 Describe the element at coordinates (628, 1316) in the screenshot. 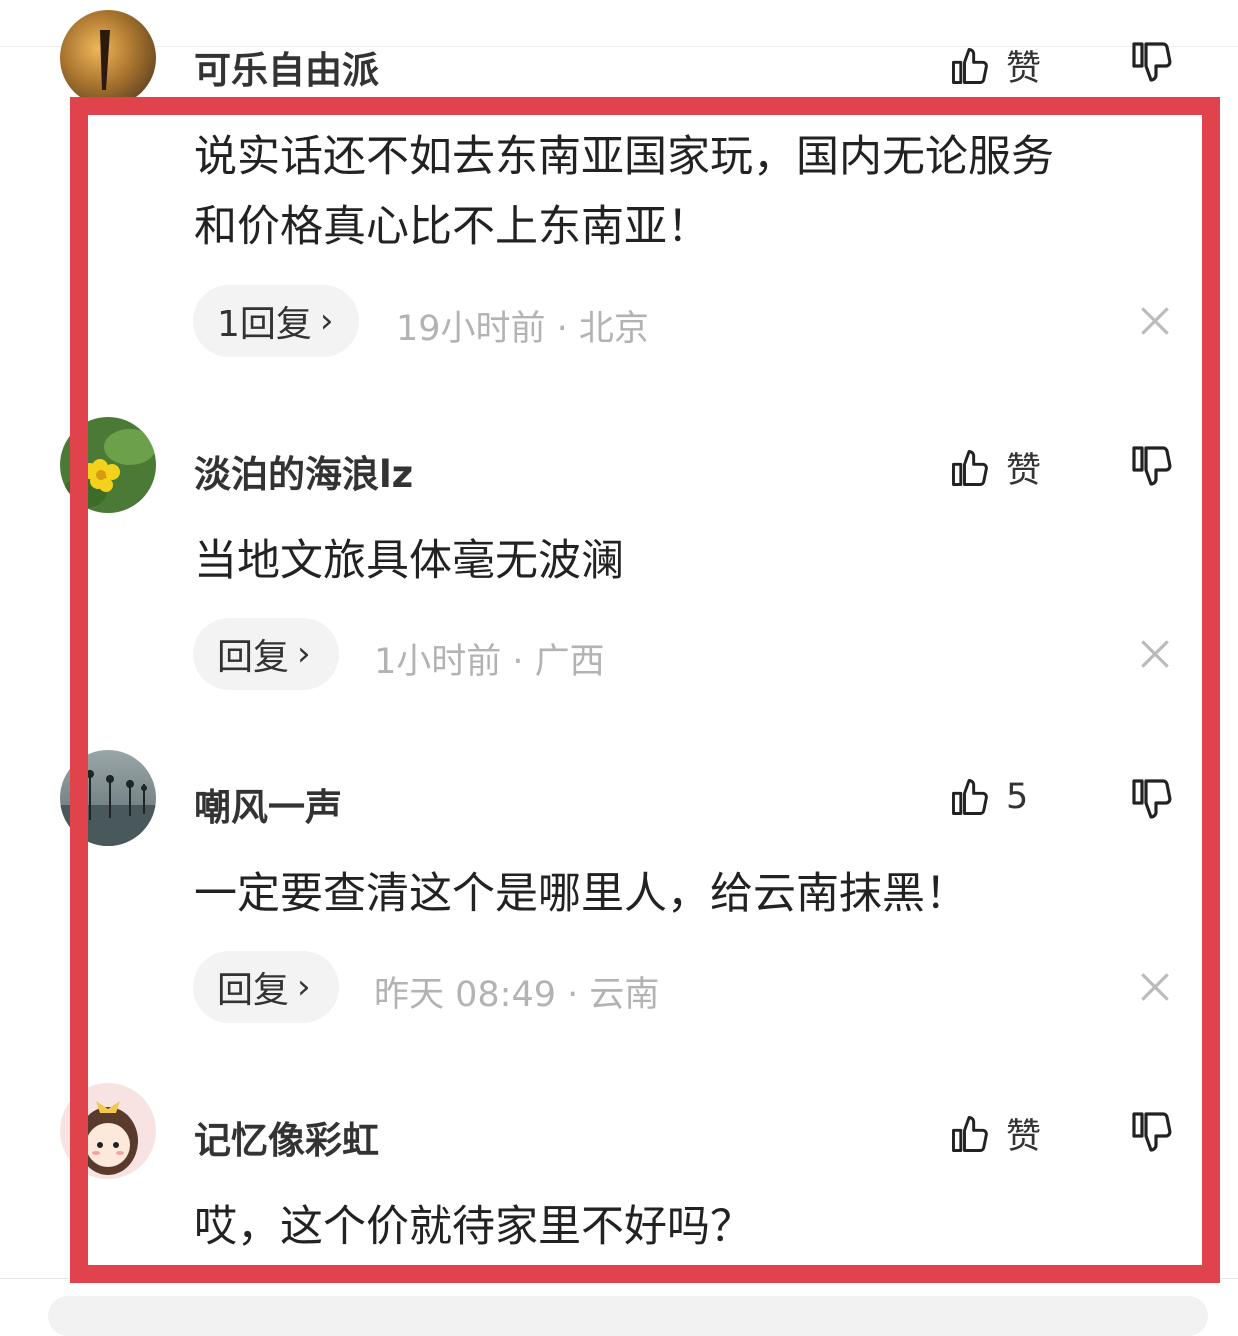

I see `comment-input-bar` at that location.